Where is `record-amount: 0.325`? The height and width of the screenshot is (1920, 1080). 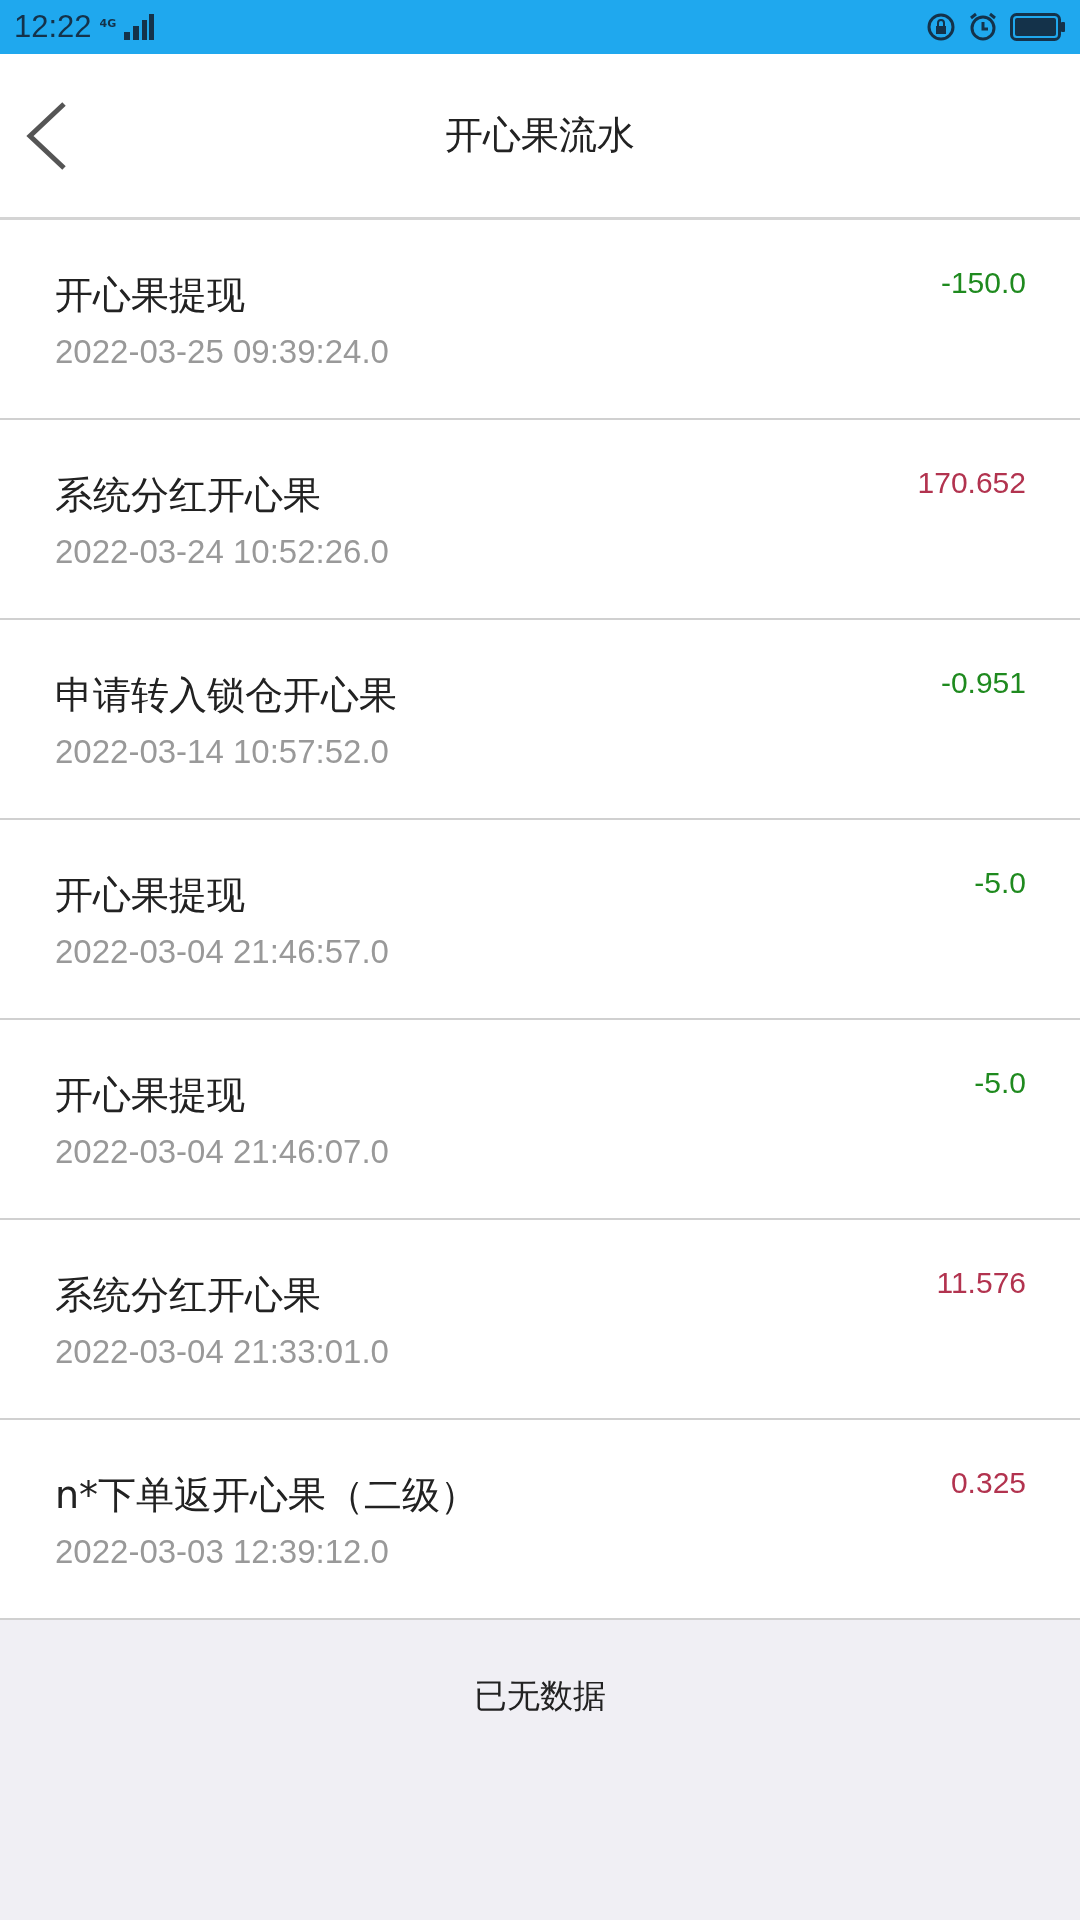 record-amount: 0.325 is located at coordinates (988, 1483).